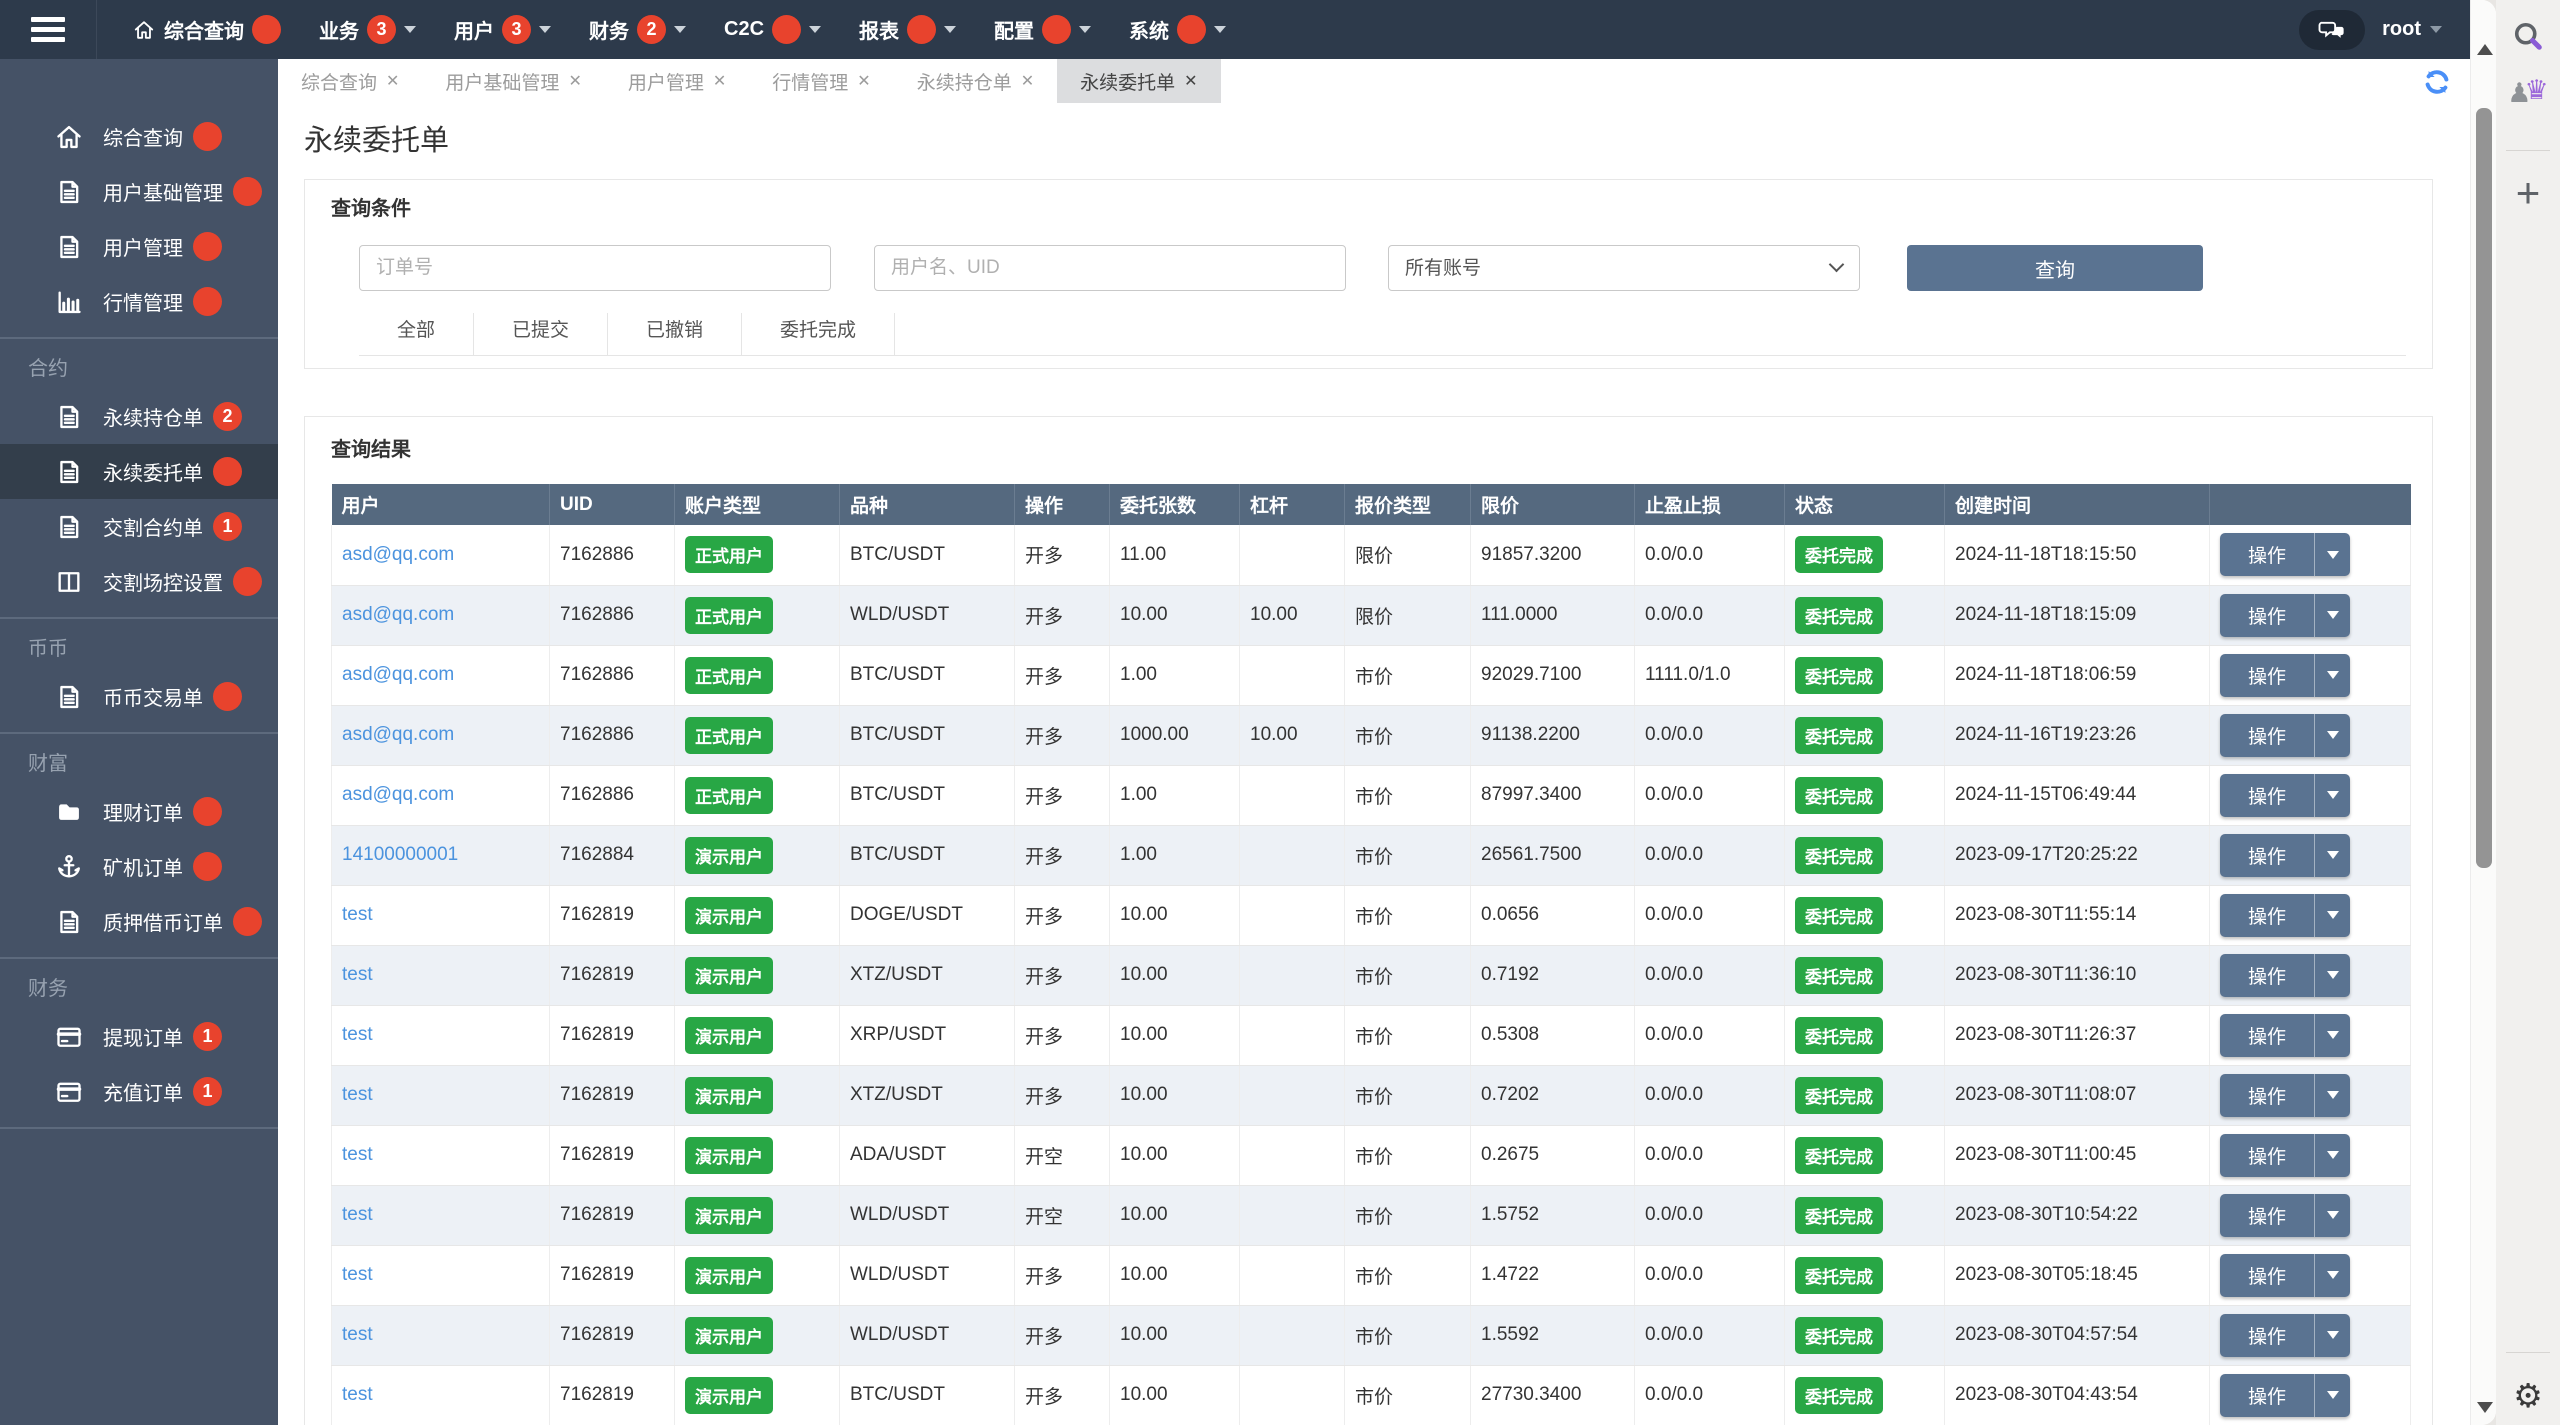 The height and width of the screenshot is (1425, 2560). Describe the element at coordinates (2485, 1407) in the screenshot. I see `scroll-down-arrow-icon` at that location.